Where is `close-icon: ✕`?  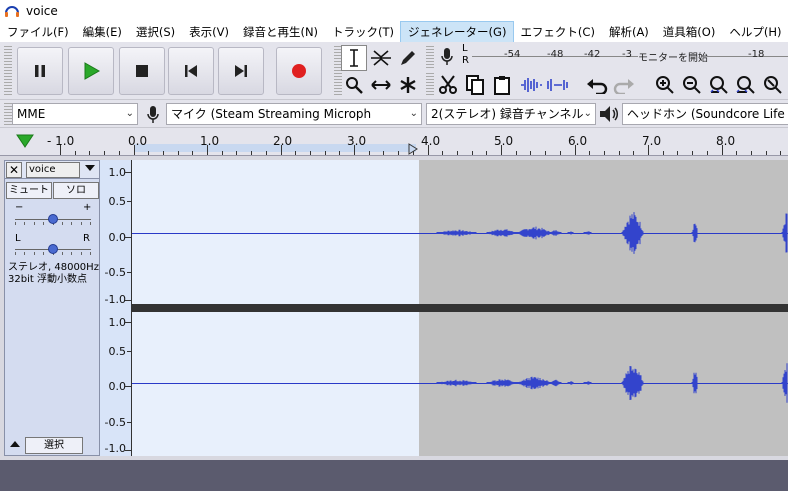
close-icon: ✕ is located at coordinates (14, 170).